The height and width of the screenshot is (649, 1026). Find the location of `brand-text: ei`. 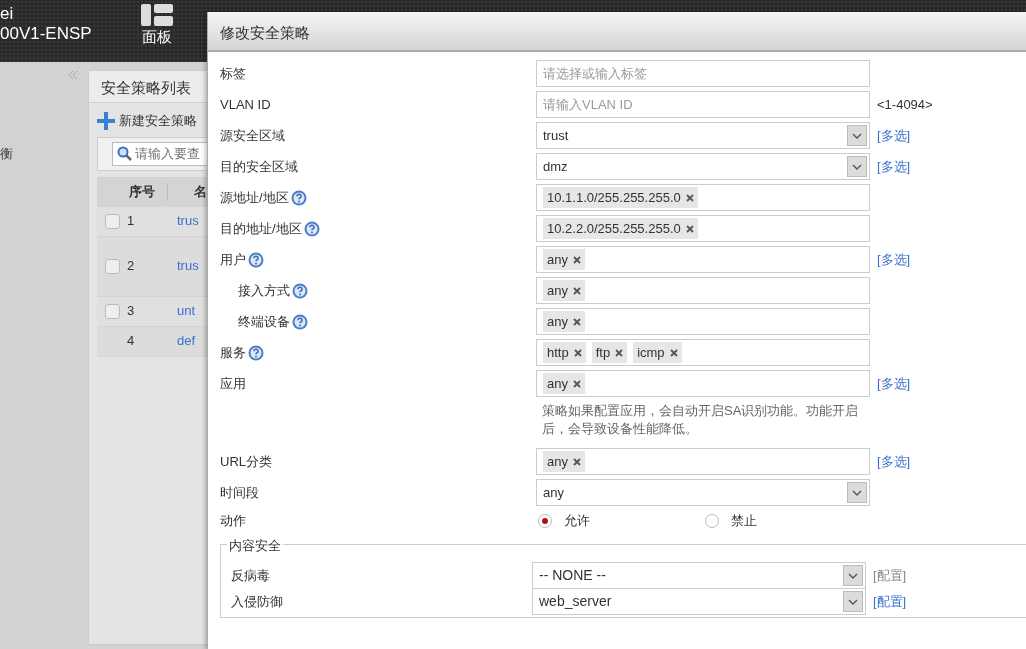

brand-text: ei is located at coordinates (7, 14).